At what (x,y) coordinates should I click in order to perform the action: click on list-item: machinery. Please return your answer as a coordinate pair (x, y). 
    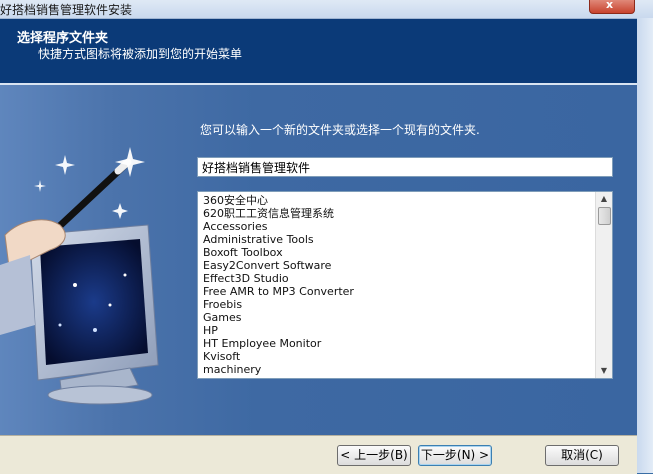
    Looking at the image, I should click on (397, 369).